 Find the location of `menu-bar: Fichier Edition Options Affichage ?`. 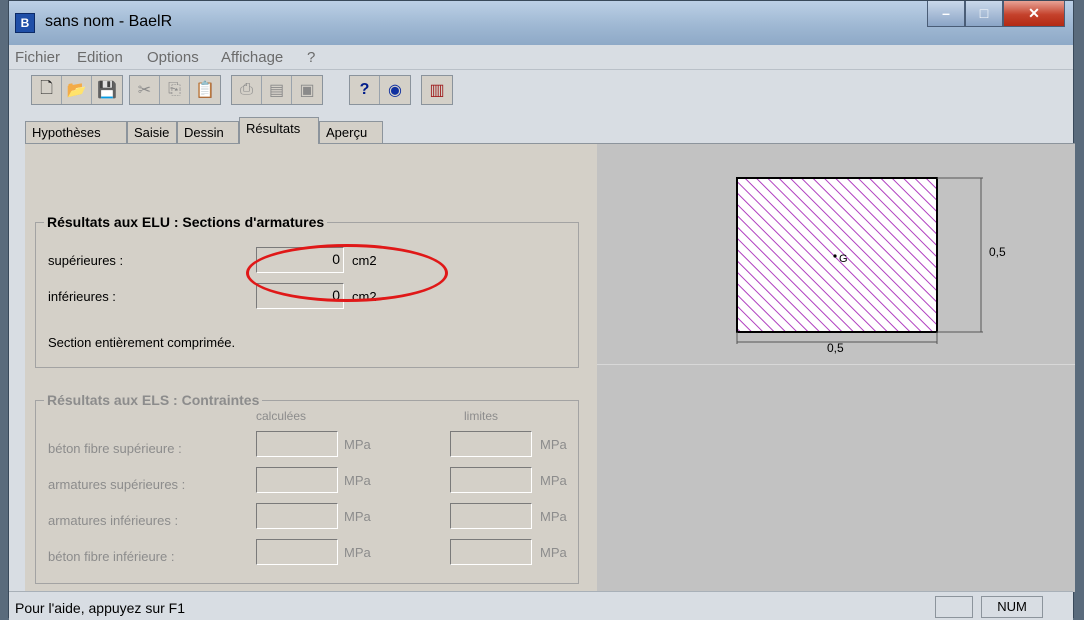

menu-bar: Fichier Edition Options Affichage ? is located at coordinates (541, 57).